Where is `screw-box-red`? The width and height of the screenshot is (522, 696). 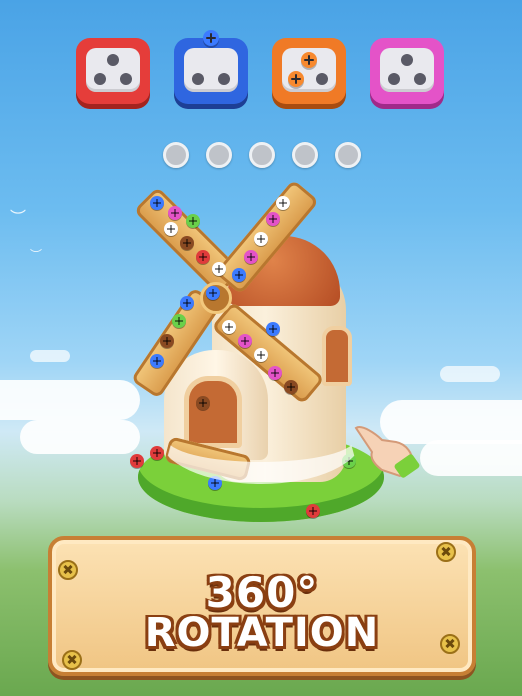
screw-box-red is located at coordinates (113, 71).